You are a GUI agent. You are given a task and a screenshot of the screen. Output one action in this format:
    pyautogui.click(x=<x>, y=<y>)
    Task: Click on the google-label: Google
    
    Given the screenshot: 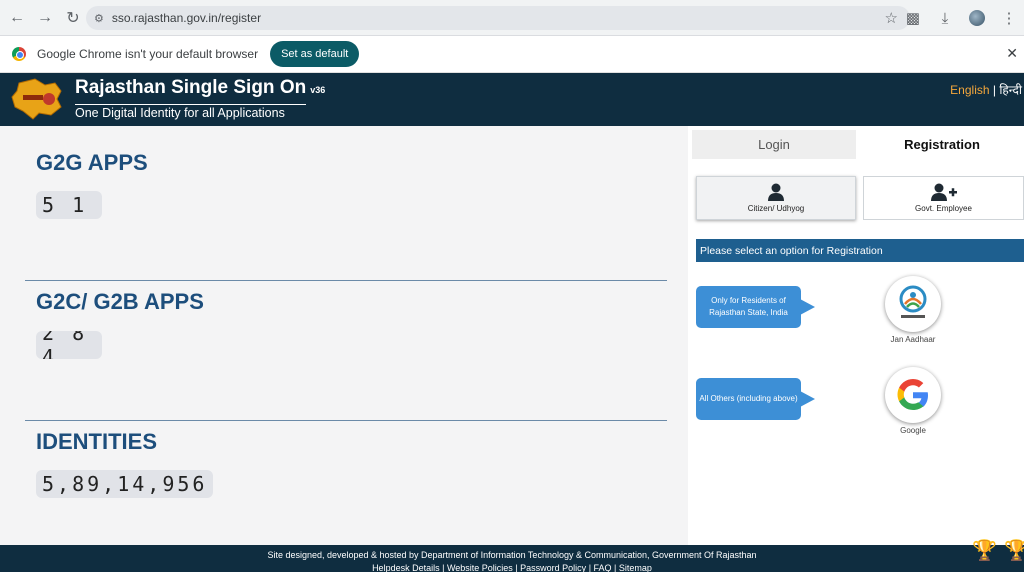 What is the action you would take?
    pyautogui.click(x=913, y=430)
    